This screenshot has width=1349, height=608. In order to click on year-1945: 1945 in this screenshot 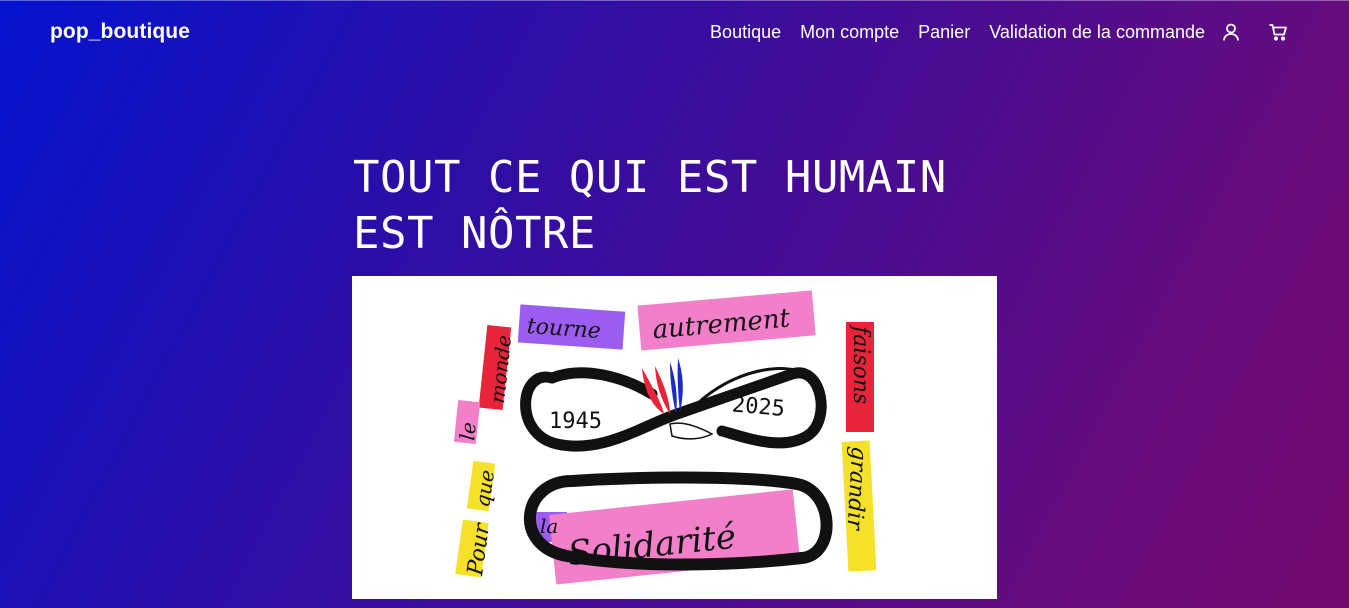, I will do `click(575, 421)`.